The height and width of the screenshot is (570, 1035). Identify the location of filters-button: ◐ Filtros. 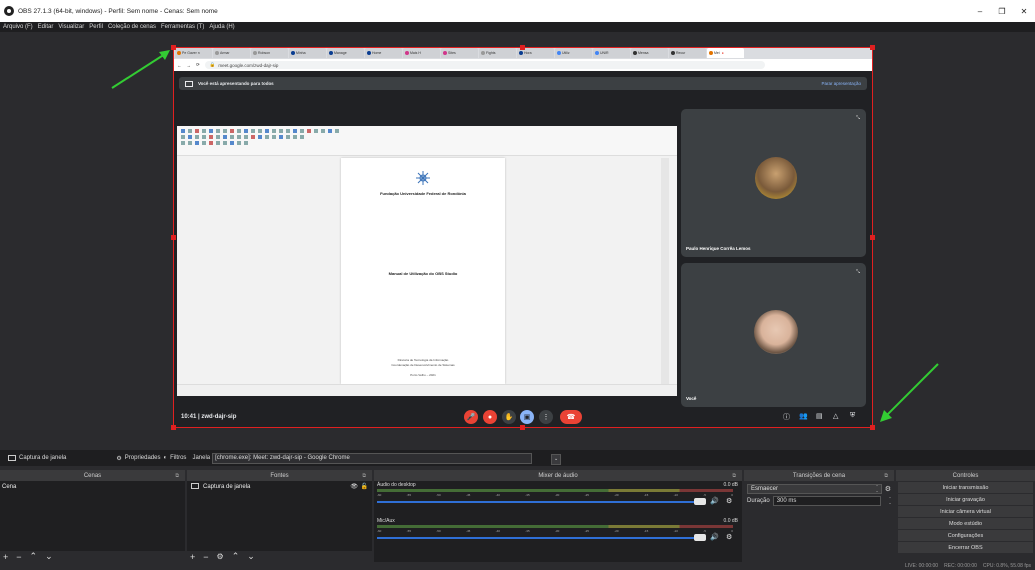
(174, 458).